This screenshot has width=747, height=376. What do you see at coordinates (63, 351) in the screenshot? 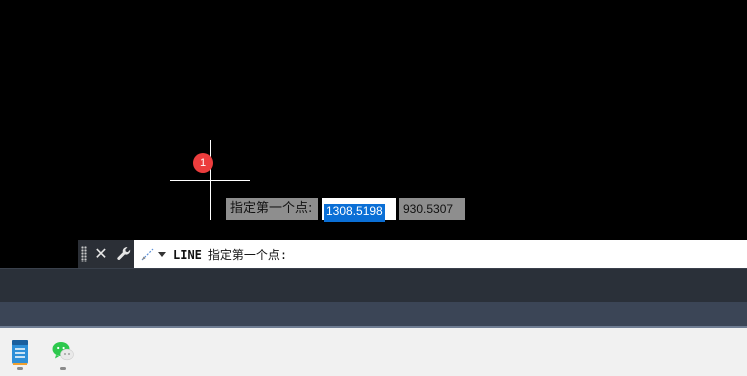
I see `wechat-icon` at bounding box center [63, 351].